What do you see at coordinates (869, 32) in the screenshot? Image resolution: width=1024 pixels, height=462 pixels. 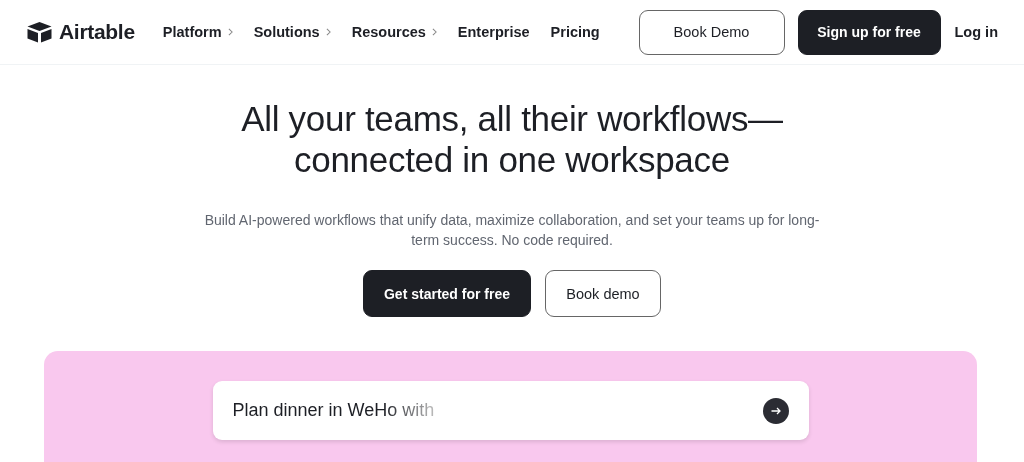 I see `sign-up-button: Sign up for free` at bounding box center [869, 32].